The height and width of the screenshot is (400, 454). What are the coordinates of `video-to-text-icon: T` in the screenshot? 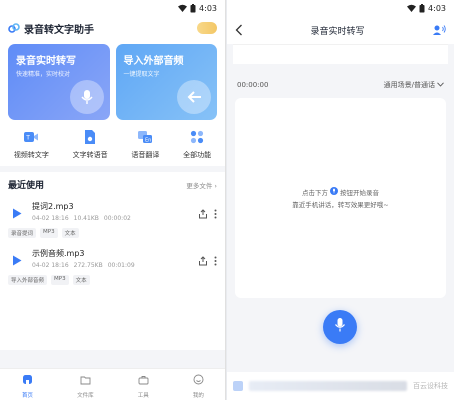 It's located at (31, 137).